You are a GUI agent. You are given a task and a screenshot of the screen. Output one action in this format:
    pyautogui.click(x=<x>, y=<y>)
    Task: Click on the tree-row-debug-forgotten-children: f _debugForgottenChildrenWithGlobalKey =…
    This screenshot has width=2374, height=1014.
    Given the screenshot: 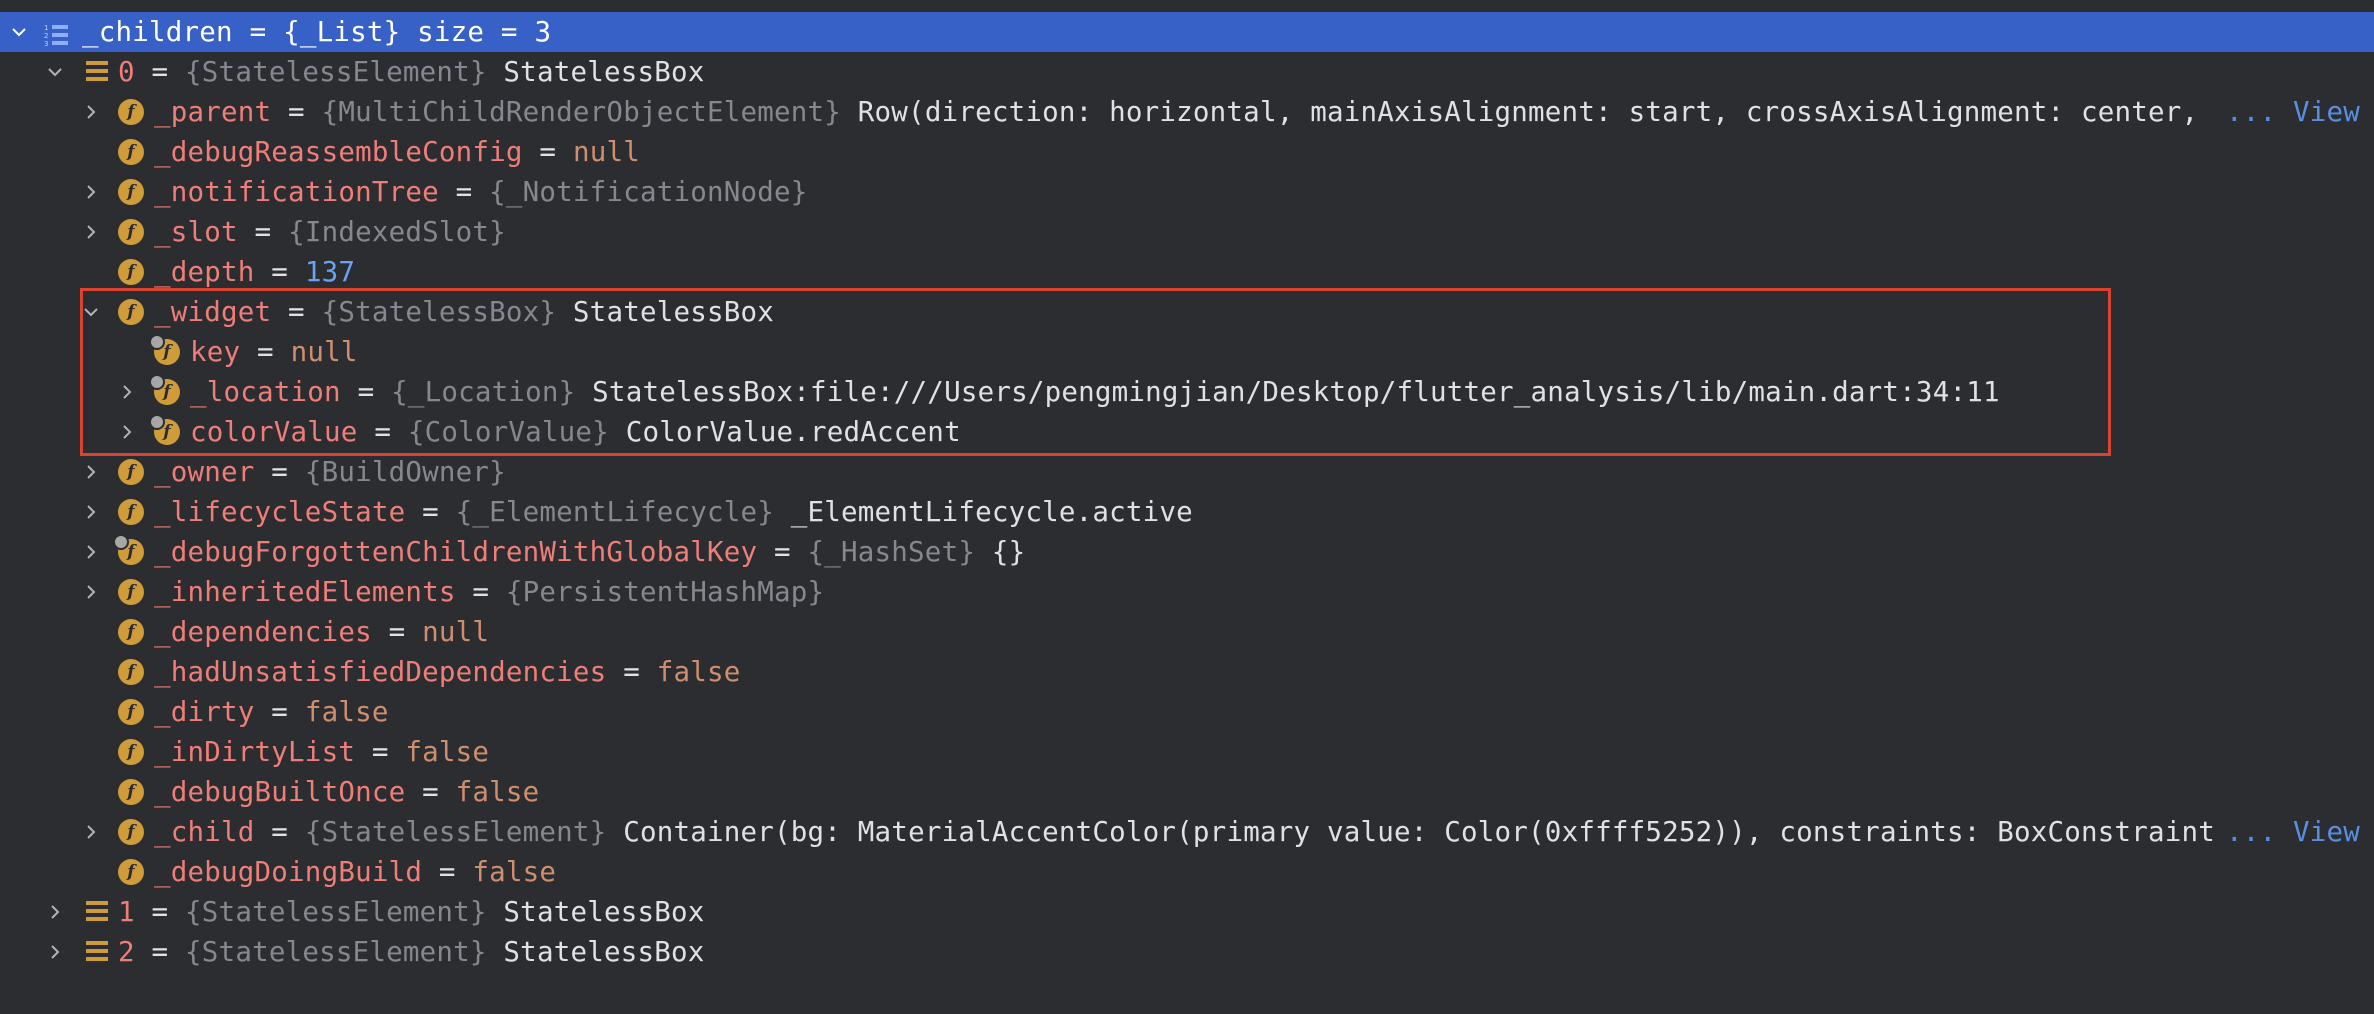 What is the action you would take?
    pyautogui.click(x=1187, y=552)
    